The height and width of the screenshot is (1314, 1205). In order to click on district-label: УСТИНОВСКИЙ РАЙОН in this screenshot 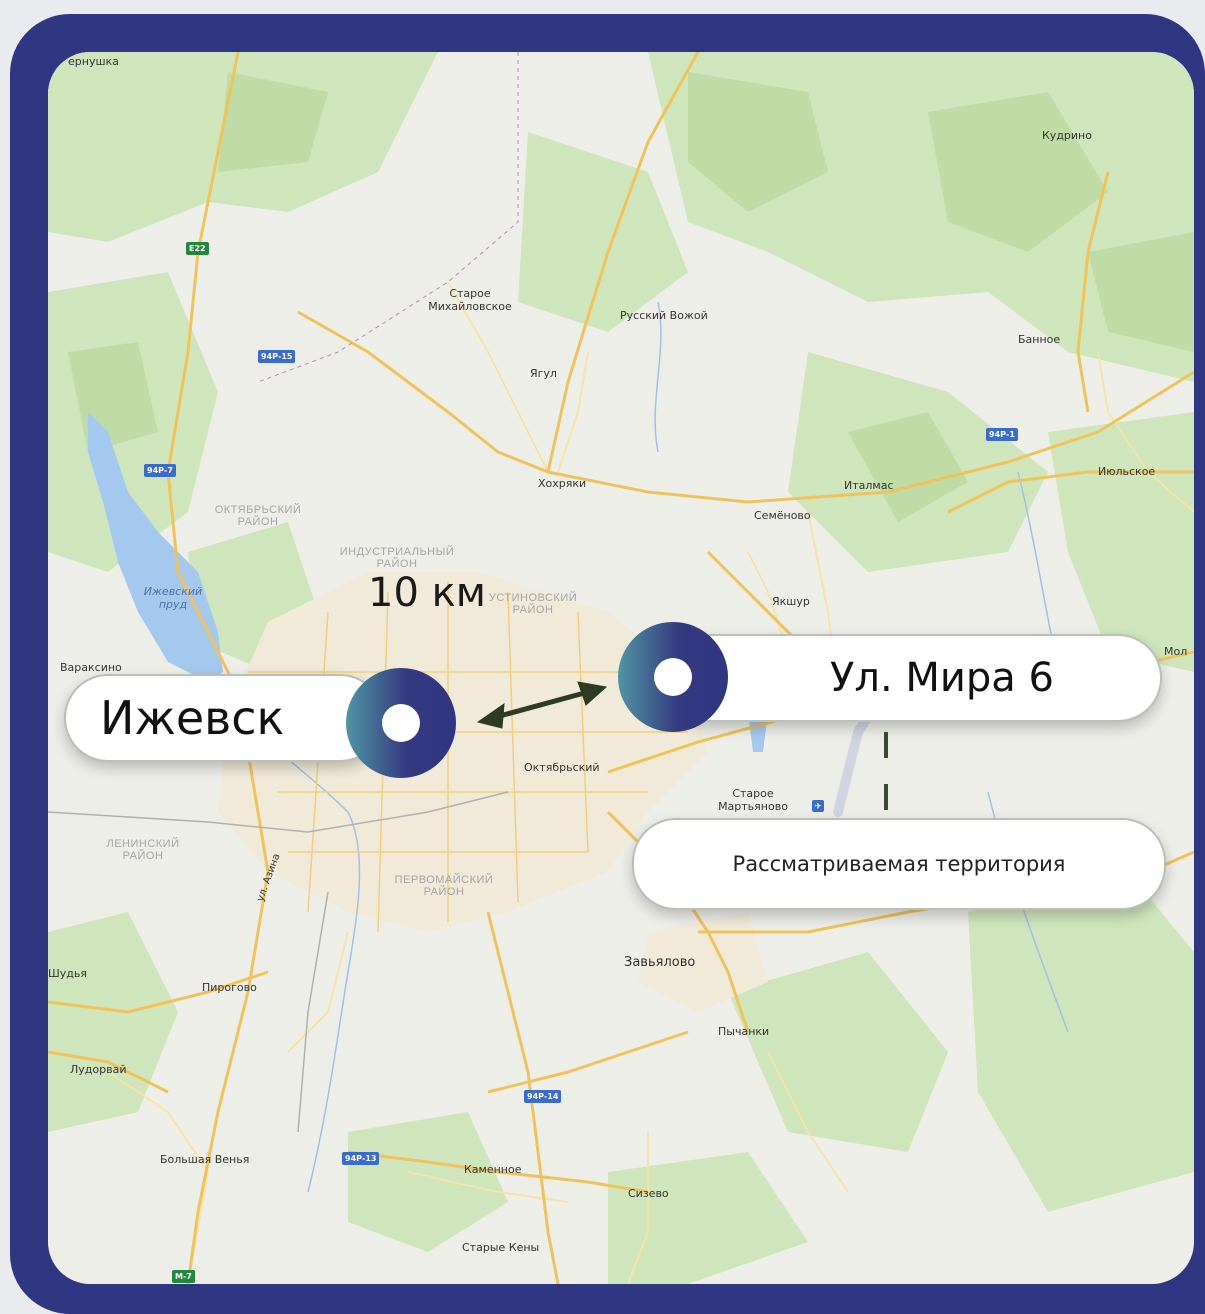, I will do `click(533, 604)`.